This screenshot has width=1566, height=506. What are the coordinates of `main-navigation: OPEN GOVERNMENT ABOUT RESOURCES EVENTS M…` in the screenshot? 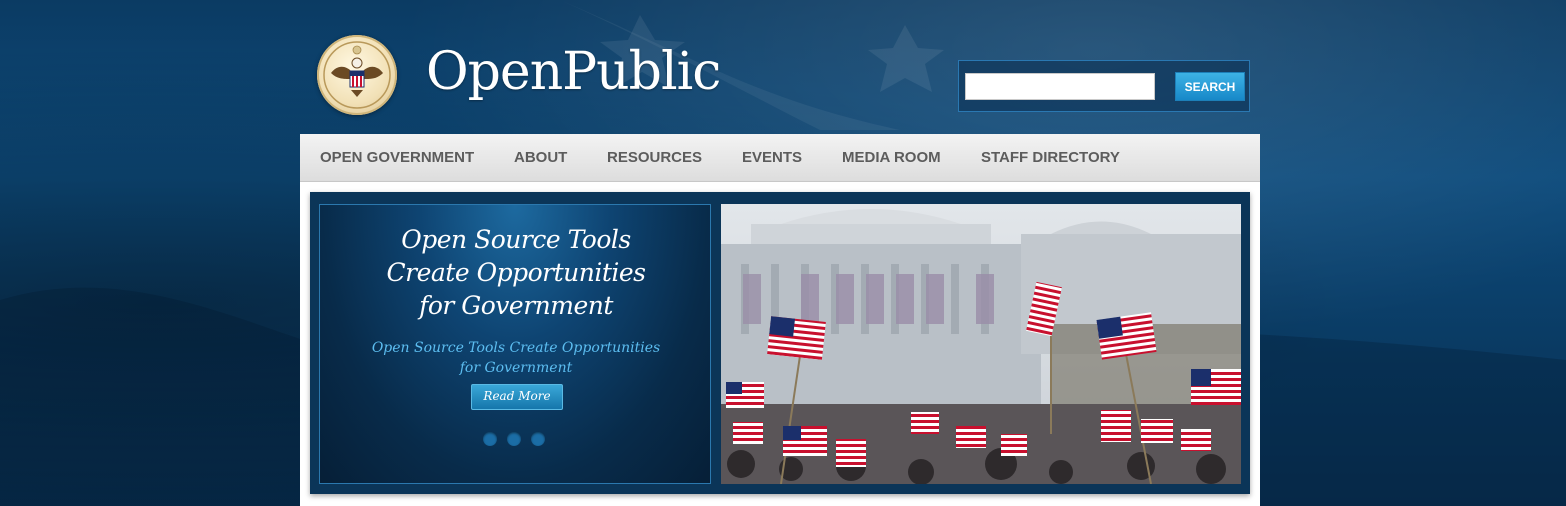 It's located at (780, 158).